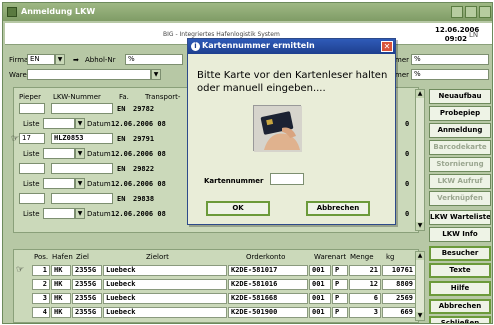 The image size is (494, 325). I want to click on header-datetime: 12.06.2006 09:02, so click(457, 35).